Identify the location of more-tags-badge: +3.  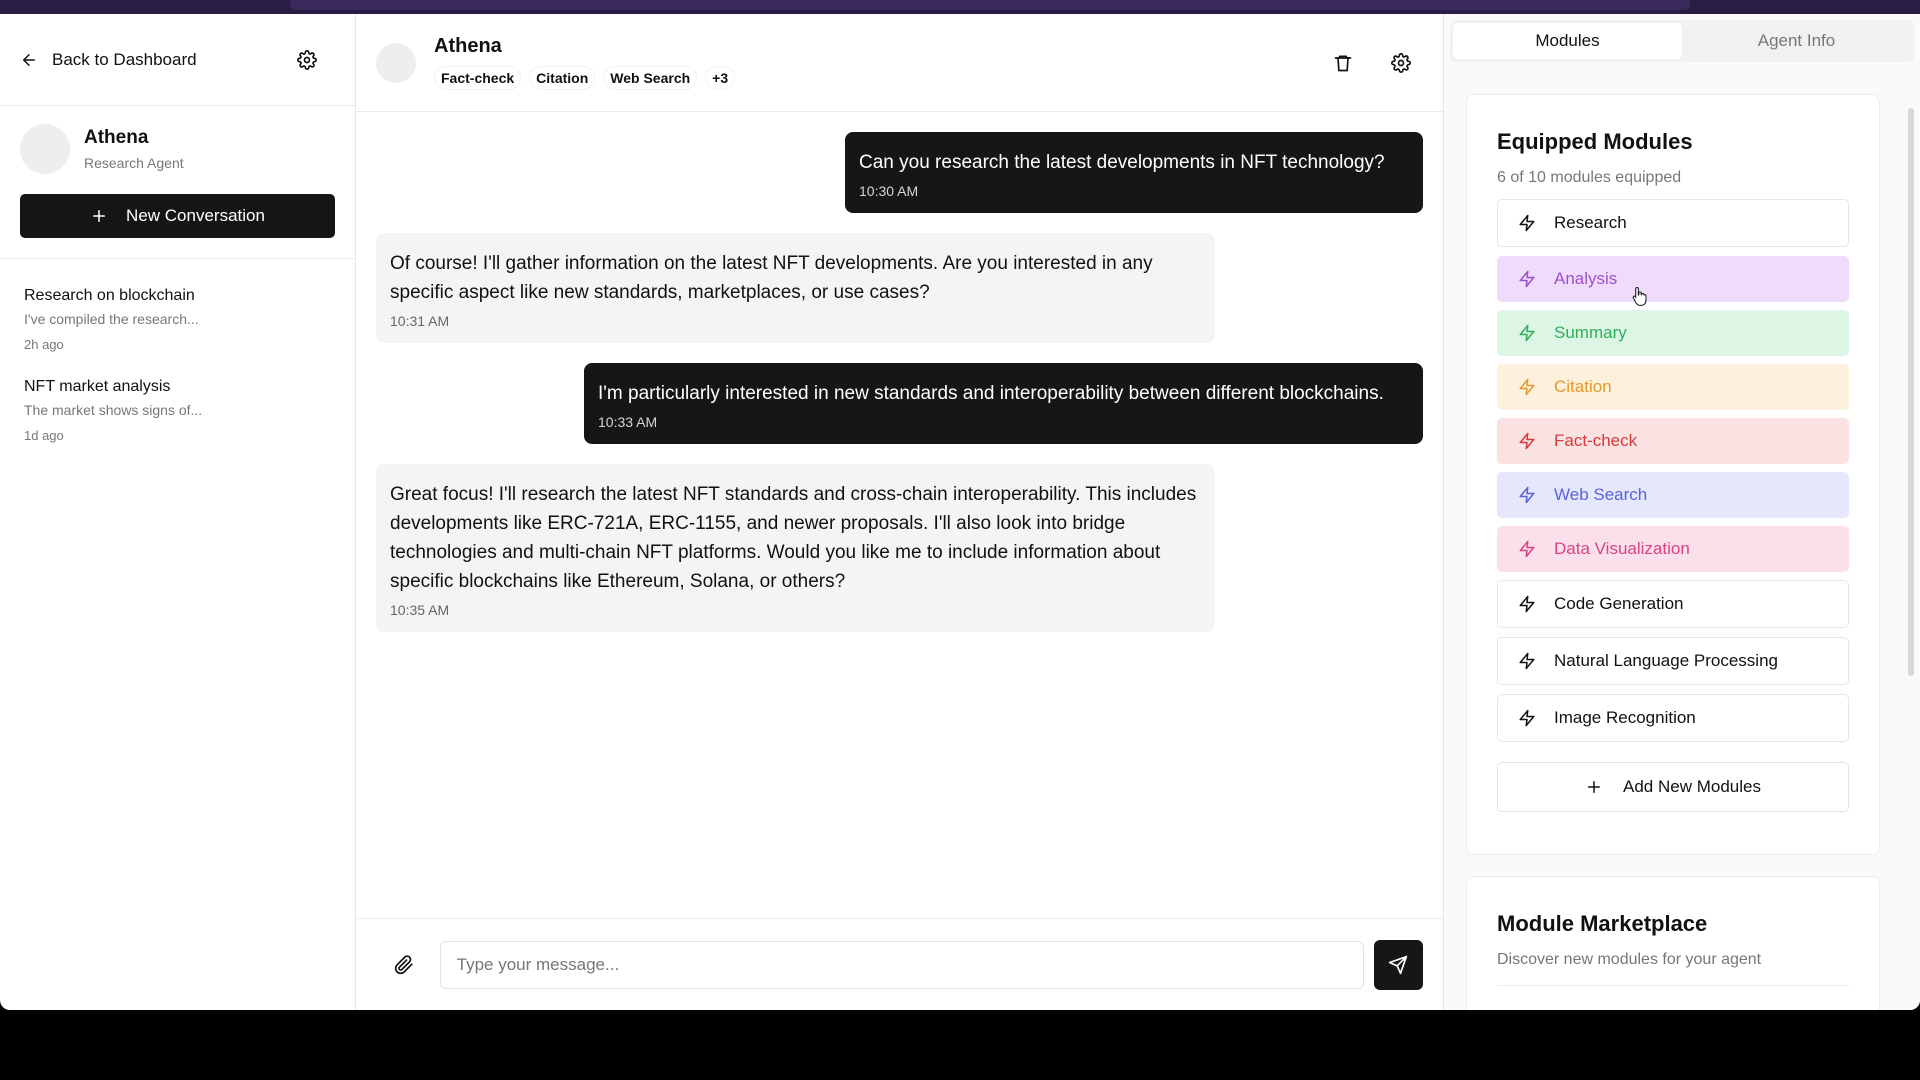
(720, 78).